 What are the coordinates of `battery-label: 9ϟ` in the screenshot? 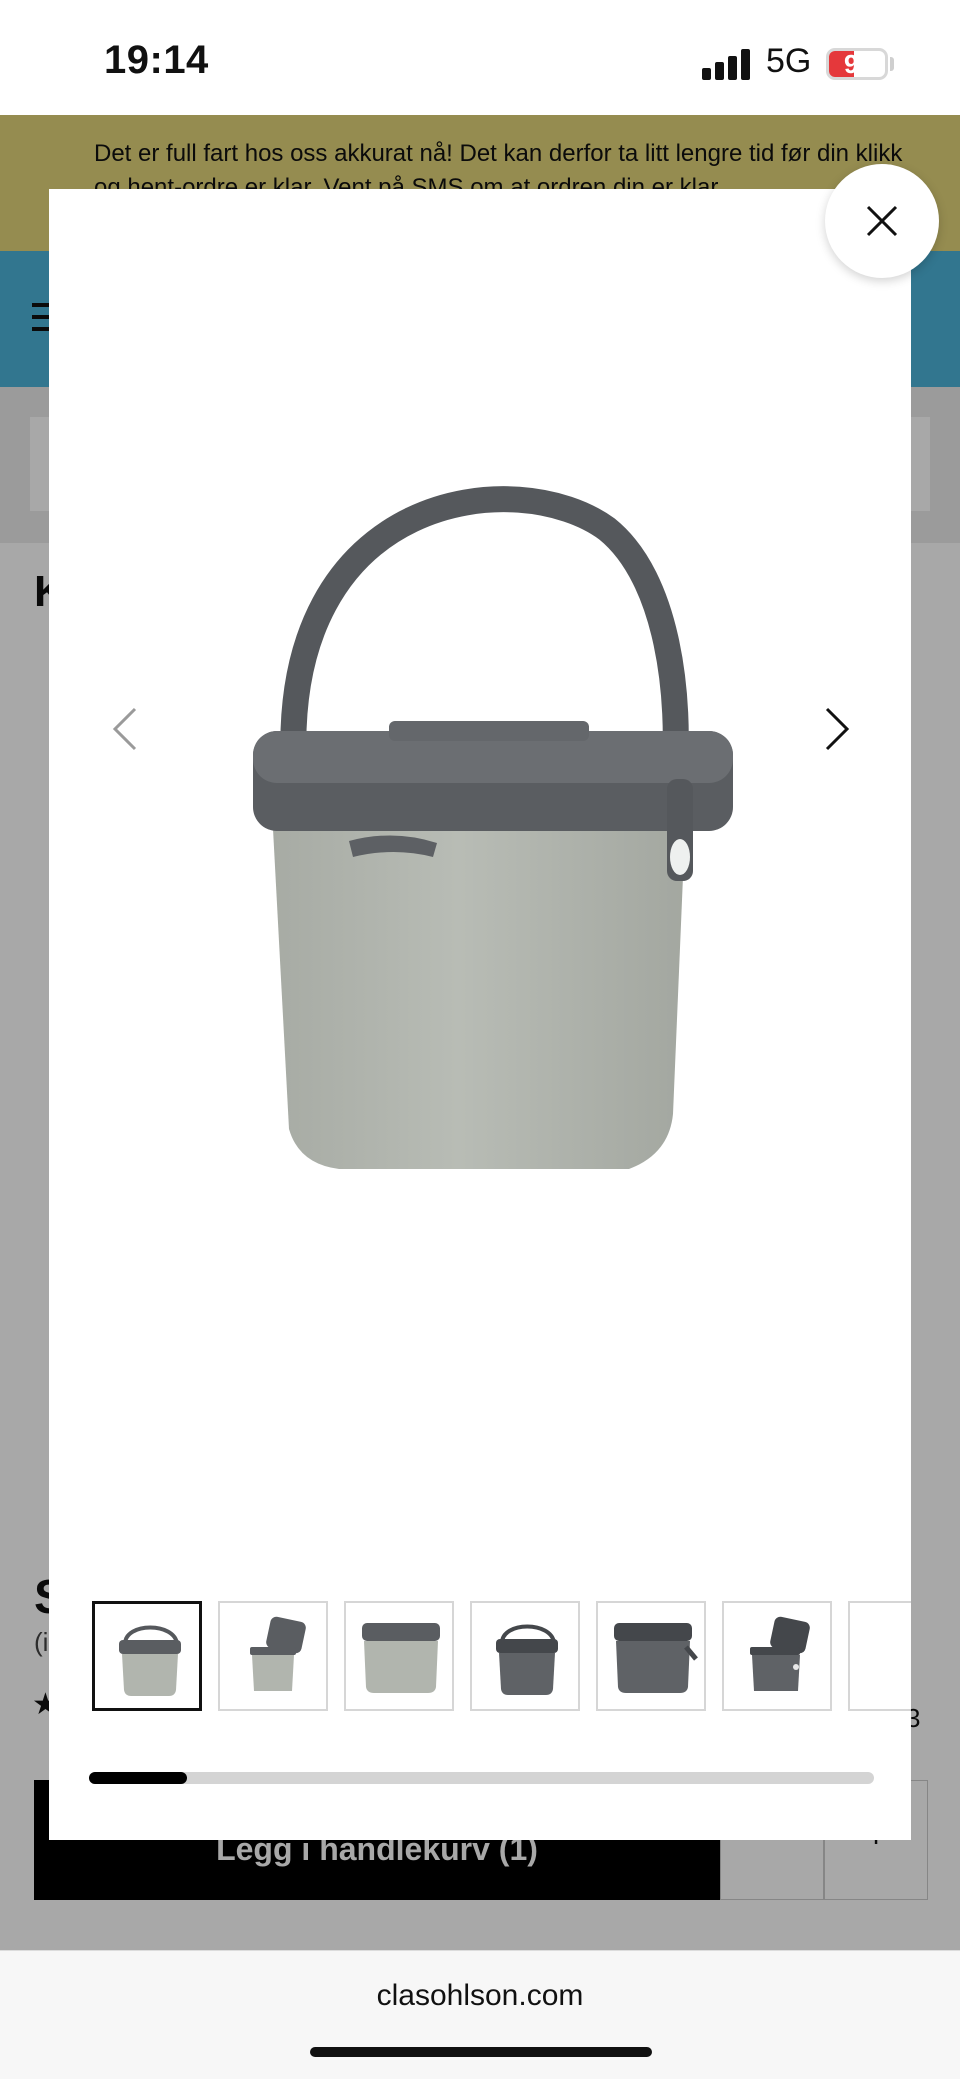 It's located at (857, 64).